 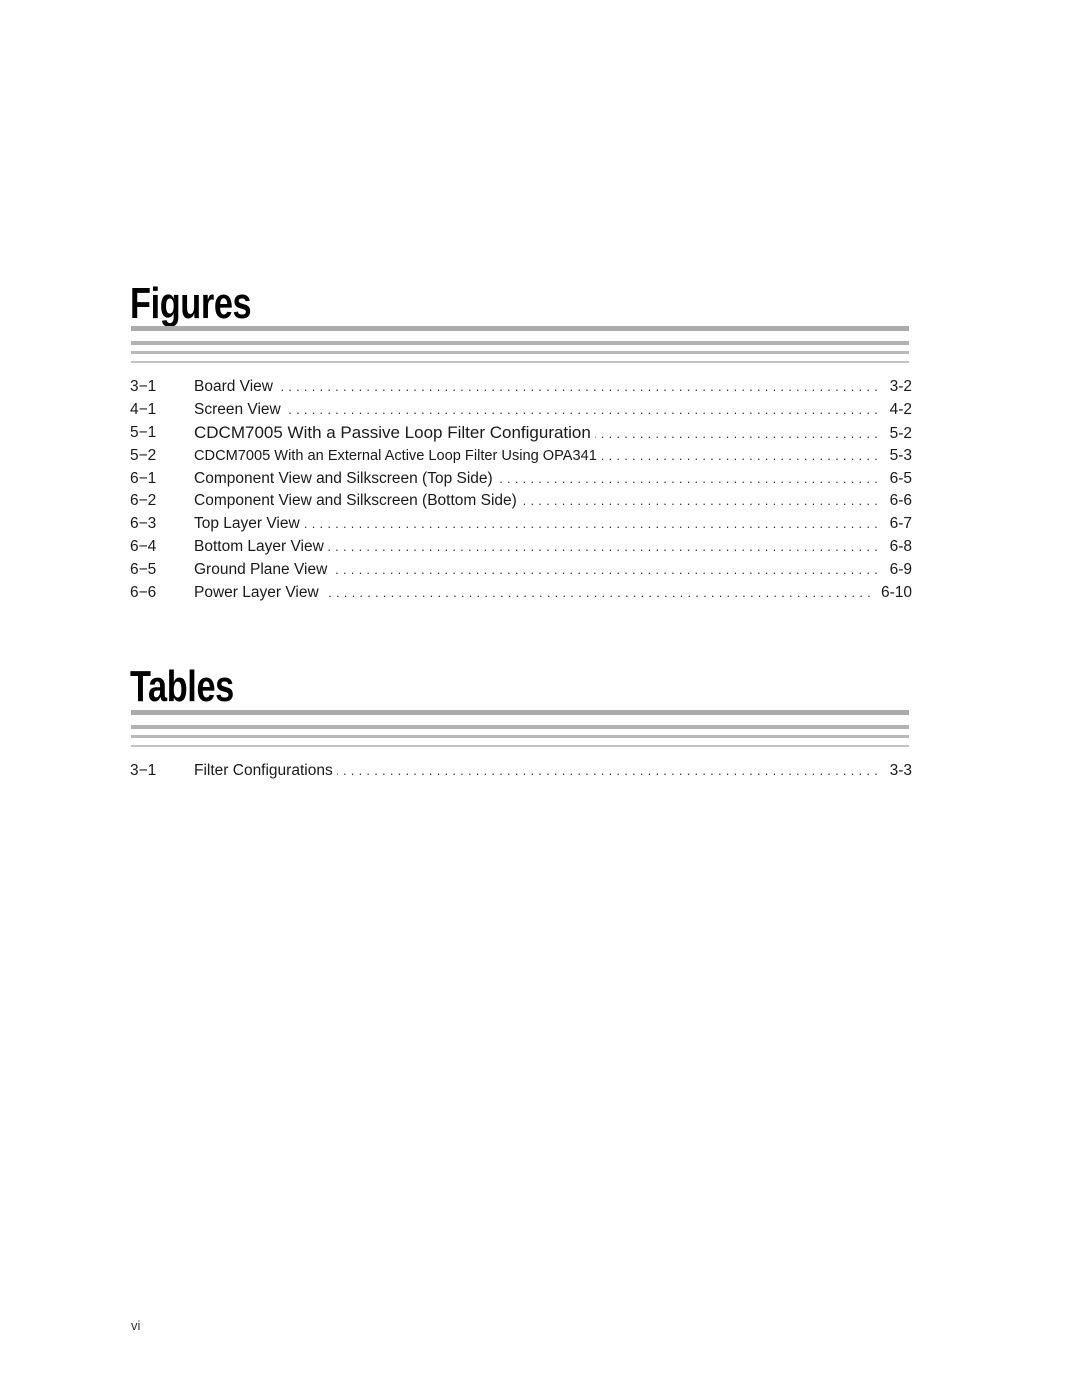 What do you see at coordinates (239, 410) in the screenshot?
I see `figure-title: Screen View` at bounding box center [239, 410].